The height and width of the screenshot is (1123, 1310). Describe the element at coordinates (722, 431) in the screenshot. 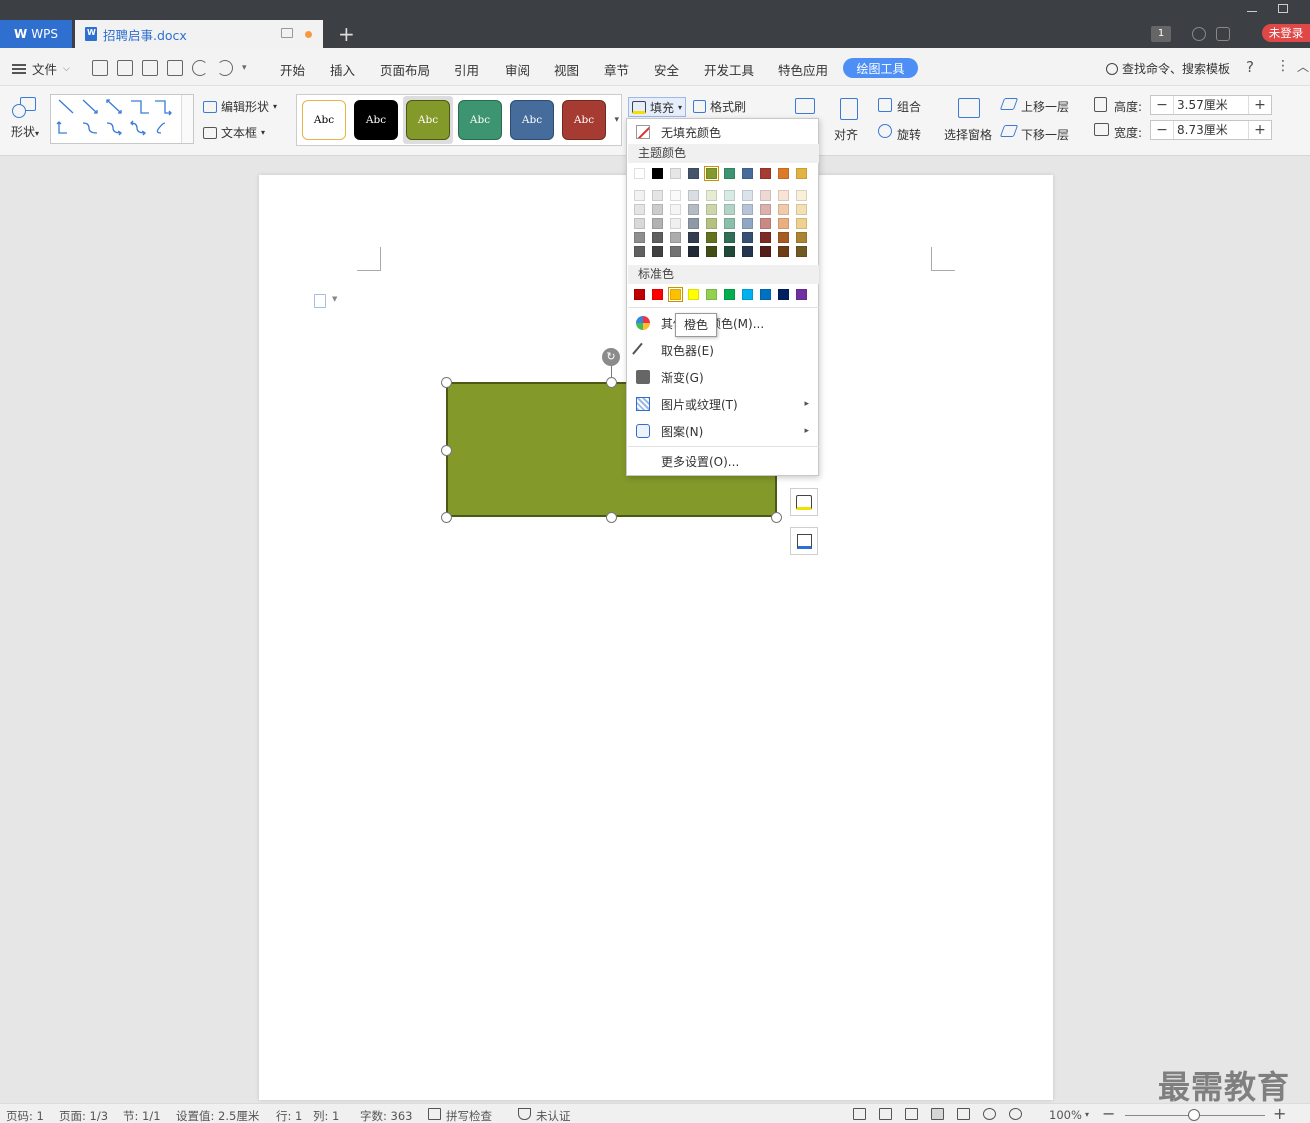

I see `pattern-option: 图案(N) ▸` at that location.